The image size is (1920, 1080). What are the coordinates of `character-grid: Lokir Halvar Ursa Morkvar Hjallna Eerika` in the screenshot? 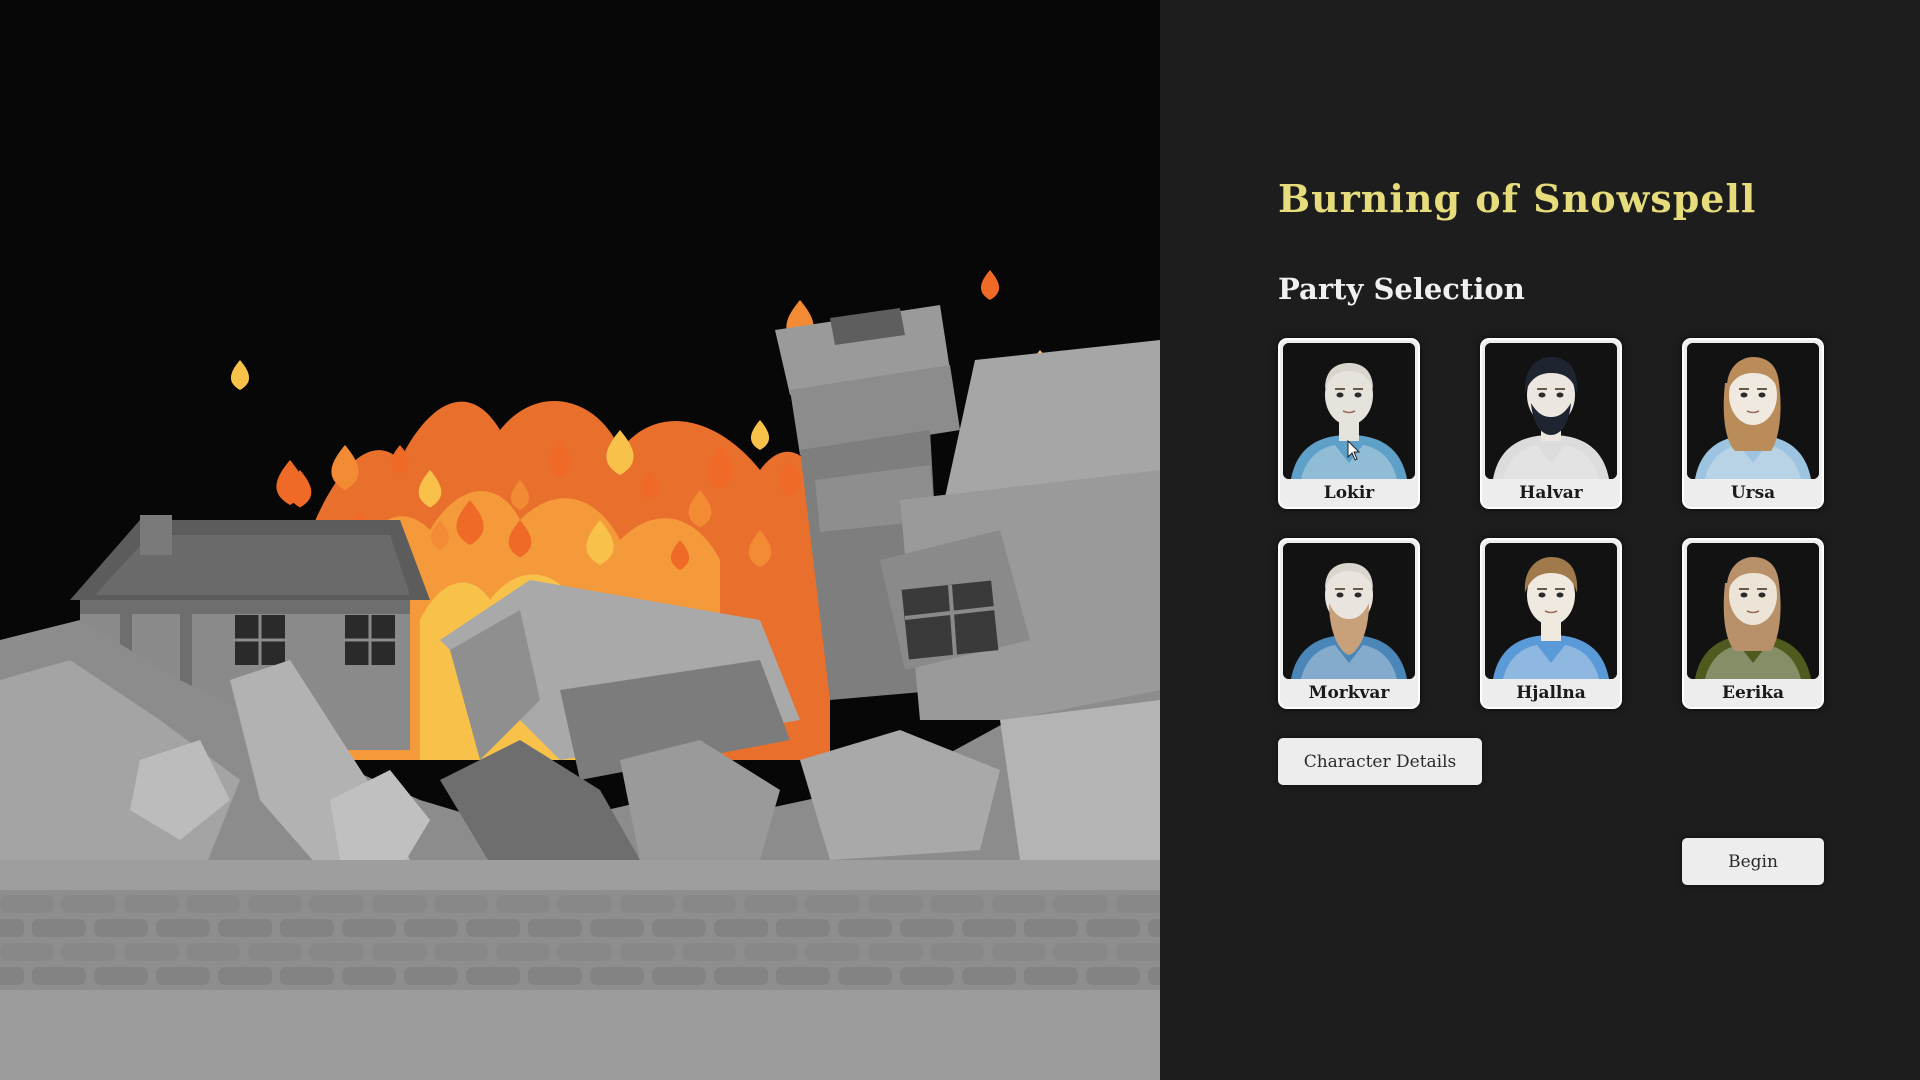 It's located at (1551, 523).